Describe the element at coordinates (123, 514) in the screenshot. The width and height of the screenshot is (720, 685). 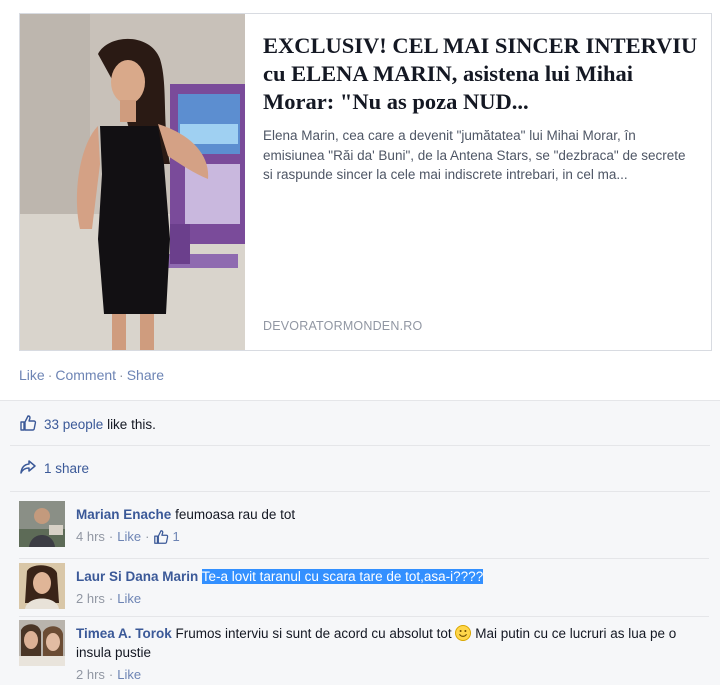
I see `comment-author: Marian Enache` at that location.